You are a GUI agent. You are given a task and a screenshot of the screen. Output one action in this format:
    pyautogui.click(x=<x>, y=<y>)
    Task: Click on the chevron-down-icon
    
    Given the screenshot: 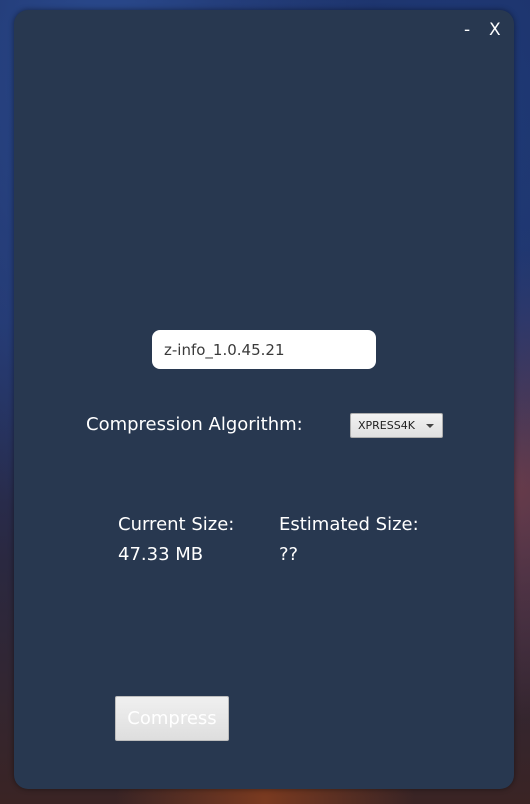 What is the action you would take?
    pyautogui.click(x=430, y=426)
    